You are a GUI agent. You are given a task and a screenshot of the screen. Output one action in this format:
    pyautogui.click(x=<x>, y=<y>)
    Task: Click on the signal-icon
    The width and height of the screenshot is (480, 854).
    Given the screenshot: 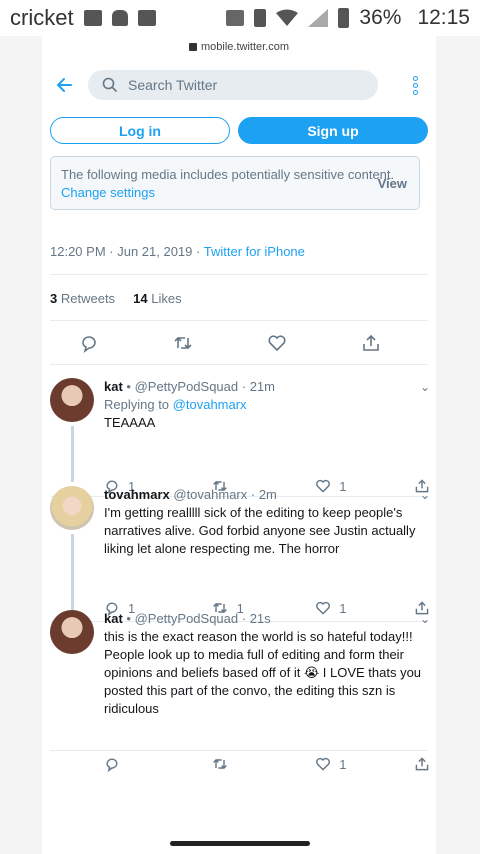 What is the action you would take?
    pyautogui.click(x=318, y=18)
    